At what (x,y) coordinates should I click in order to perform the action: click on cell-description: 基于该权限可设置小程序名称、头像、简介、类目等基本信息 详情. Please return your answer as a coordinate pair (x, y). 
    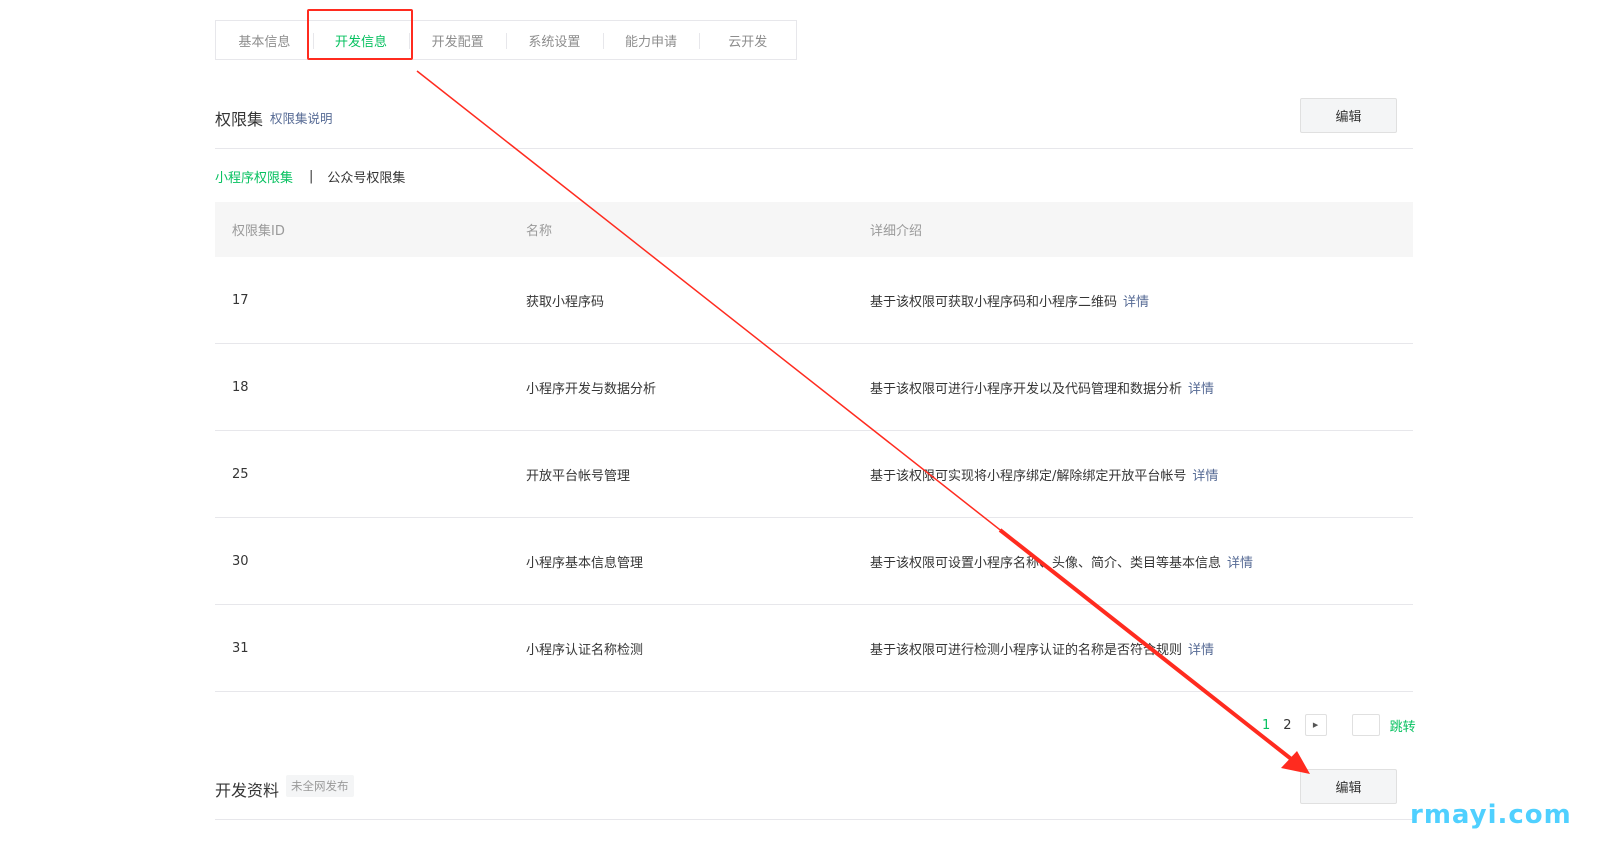
    Looking at the image, I should click on (1141, 561).